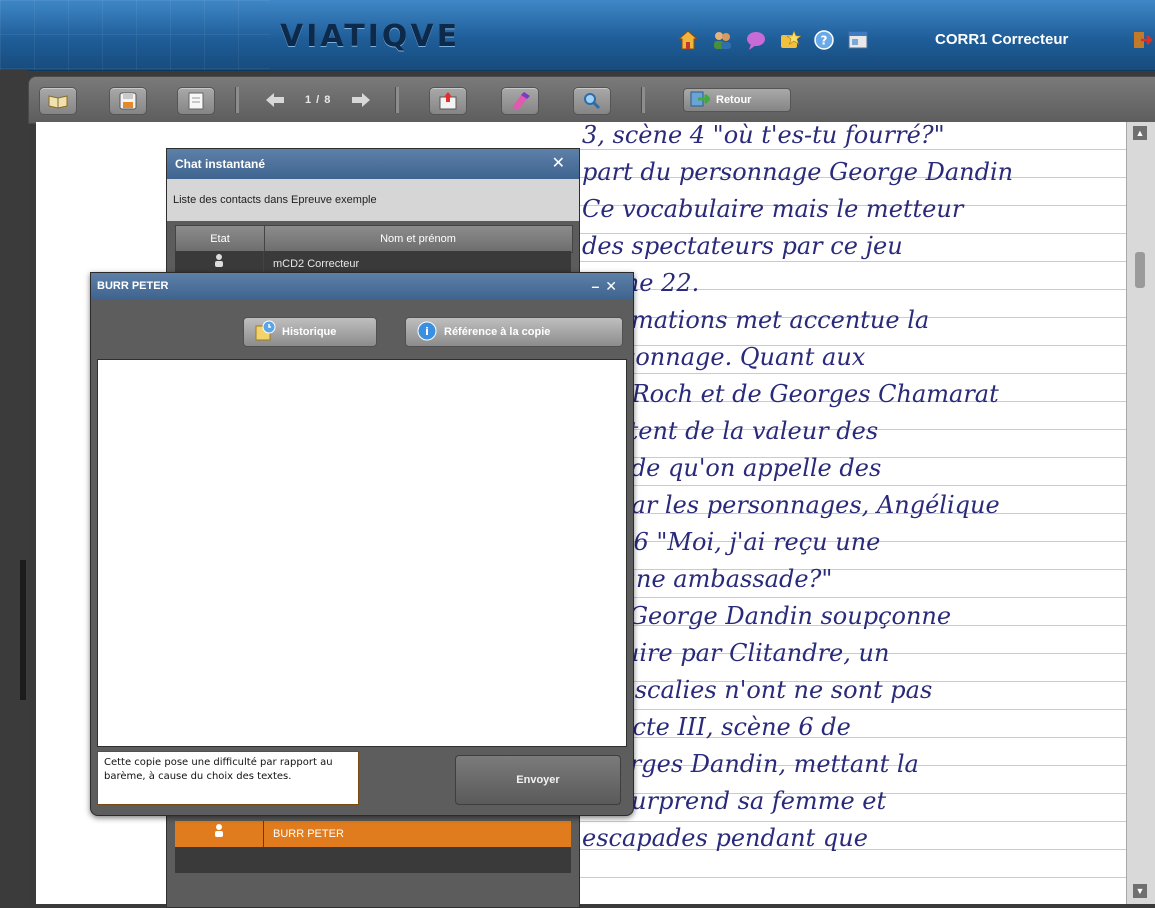 The height and width of the screenshot is (908, 1155). What do you see at coordinates (790, 394) in the screenshot?
I see `handwritten-line: ues Roch et de Georges Chamarat` at bounding box center [790, 394].